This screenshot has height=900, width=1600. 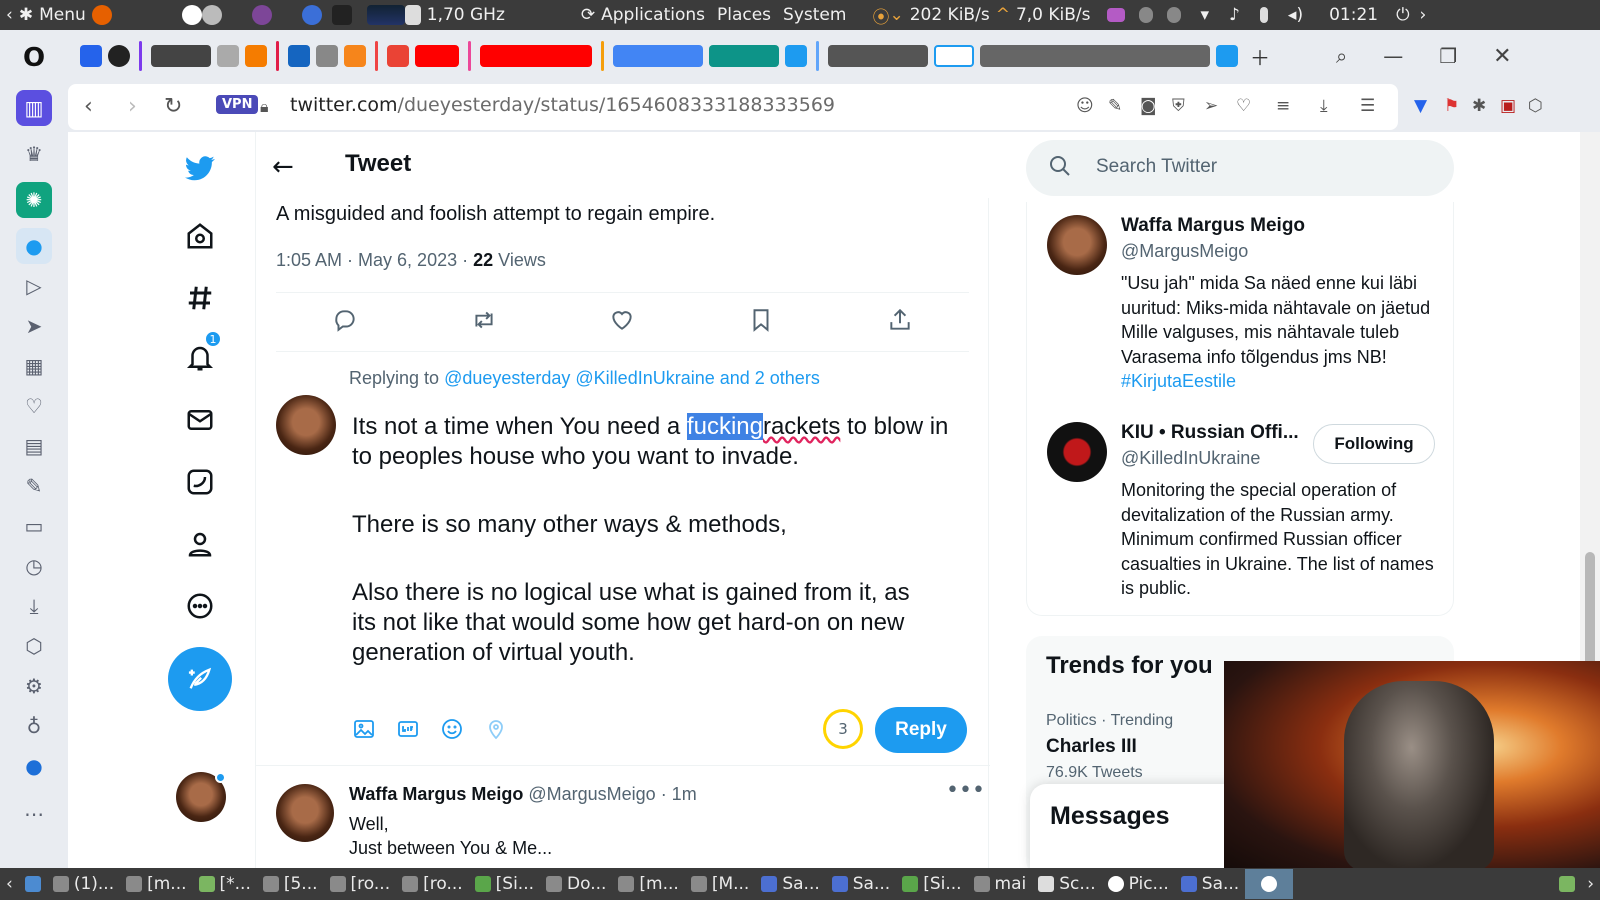 What do you see at coordinates (200, 606) in the screenshot?
I see `more-circle-icon` at bounding box center [200, 606].